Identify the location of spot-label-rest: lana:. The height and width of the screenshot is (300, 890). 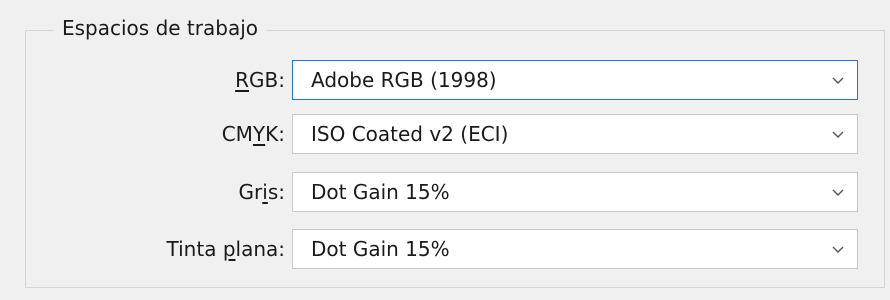
(260, 249).